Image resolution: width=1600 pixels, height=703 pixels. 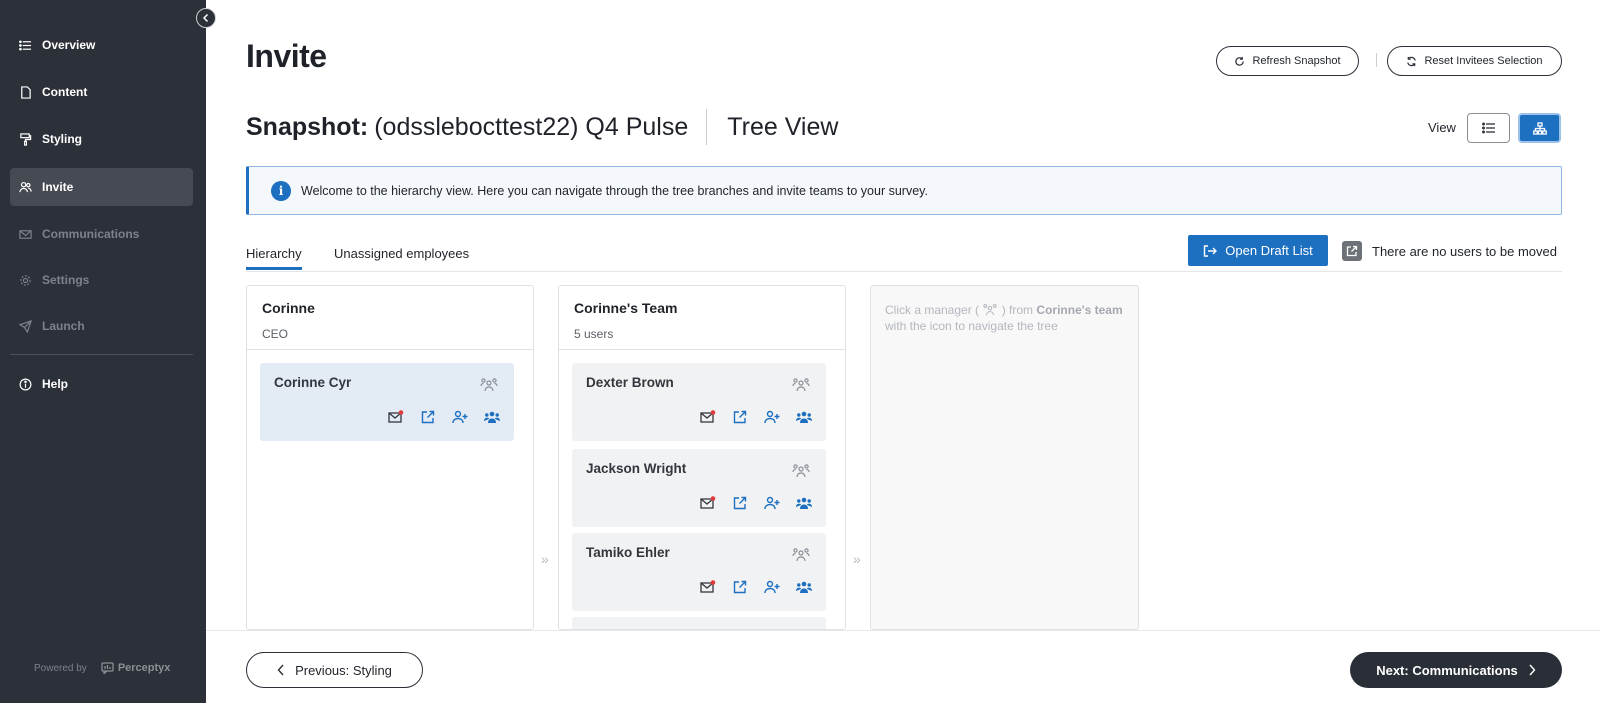 What do you see at coordinates (1296, 61) in the screenshot?
I see `refresh-snapshot-label: Refresh Snapshot` at bounding box center [1296, 61].